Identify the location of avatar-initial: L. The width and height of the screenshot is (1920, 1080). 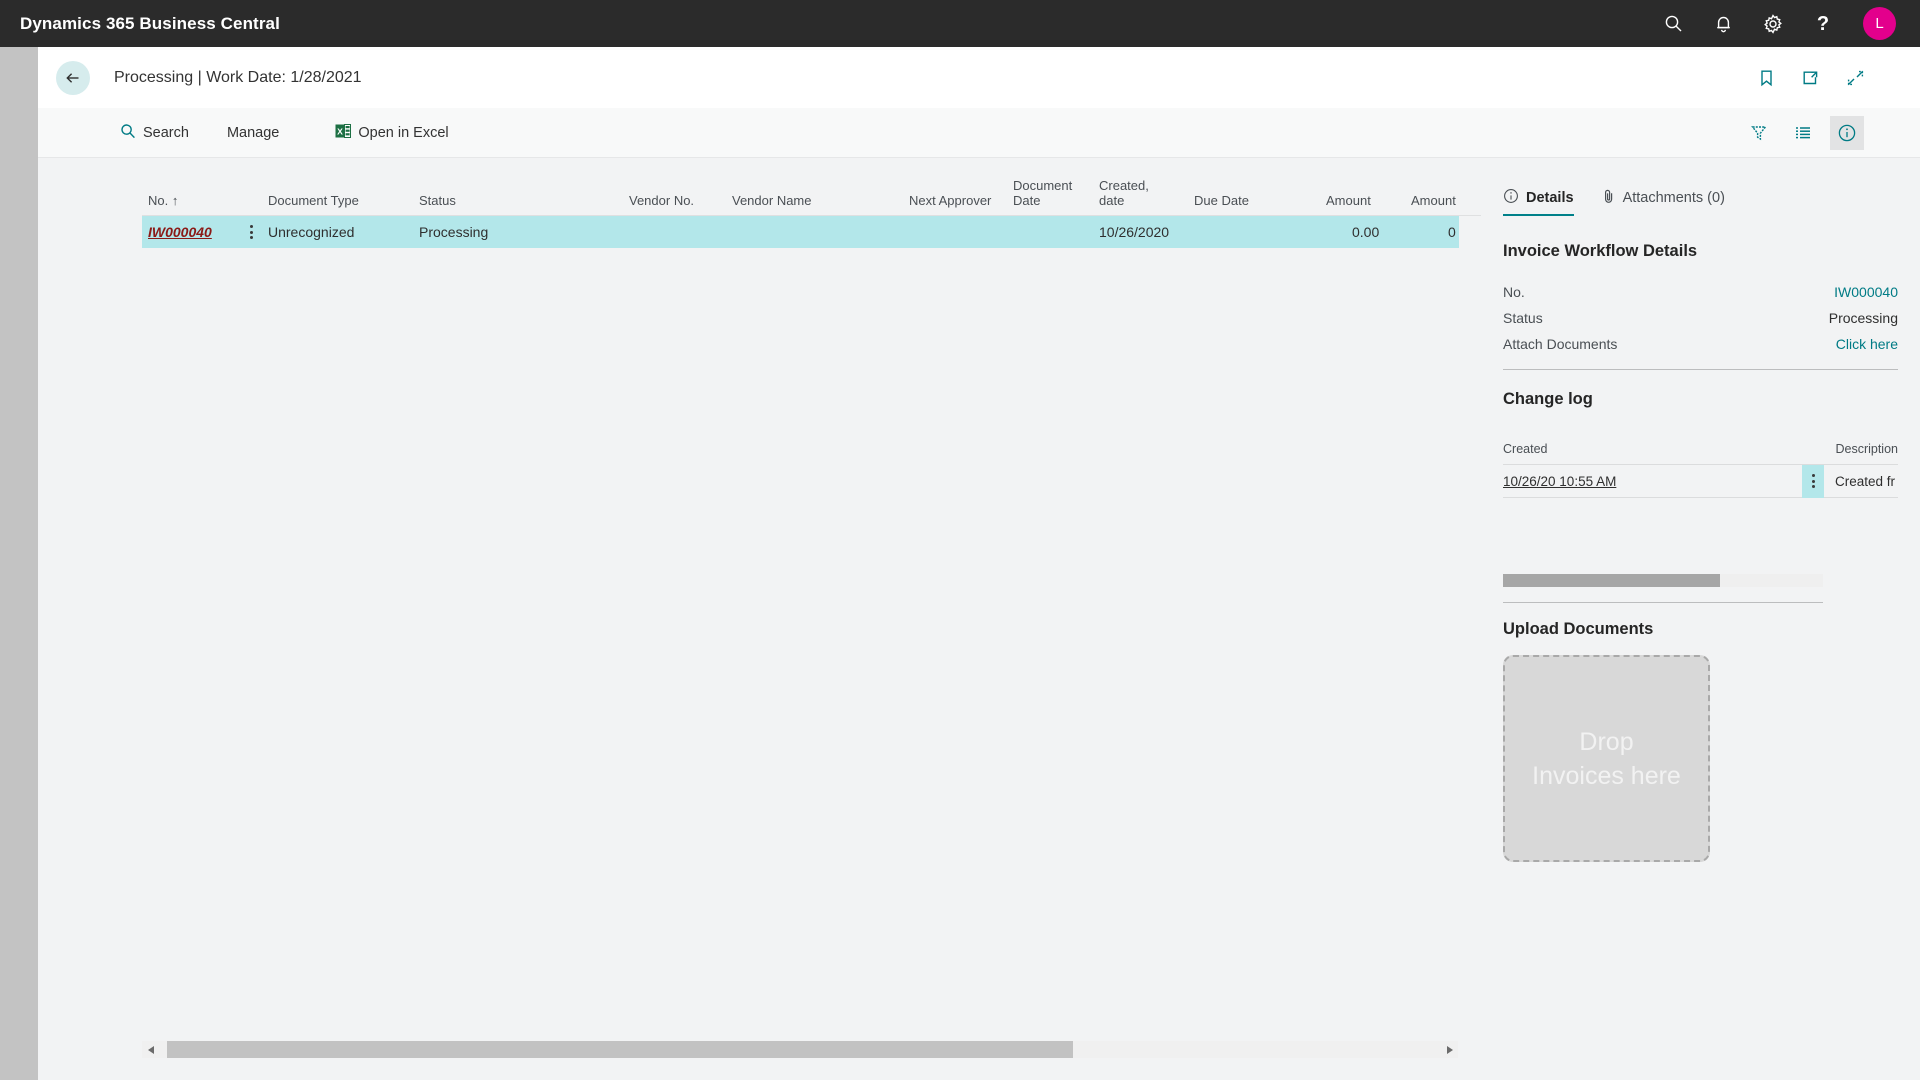
(1879, 23).